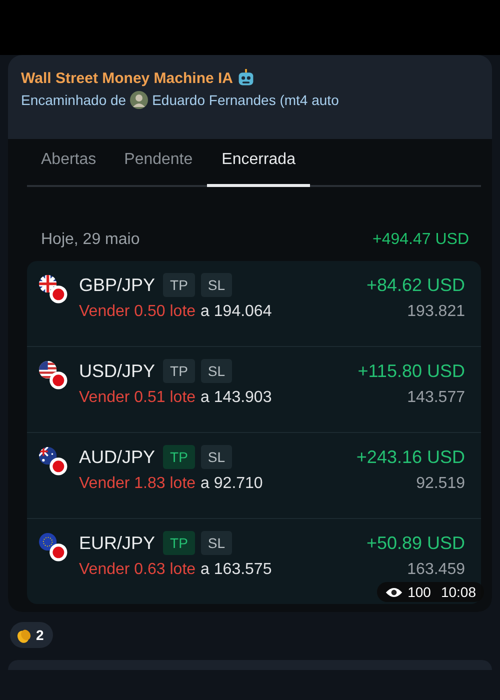 This screenshot has width=500, height=700. Describe the element at coordinates (236, 312) in the screenshot. I see `open-price: a 194.064` at that location.